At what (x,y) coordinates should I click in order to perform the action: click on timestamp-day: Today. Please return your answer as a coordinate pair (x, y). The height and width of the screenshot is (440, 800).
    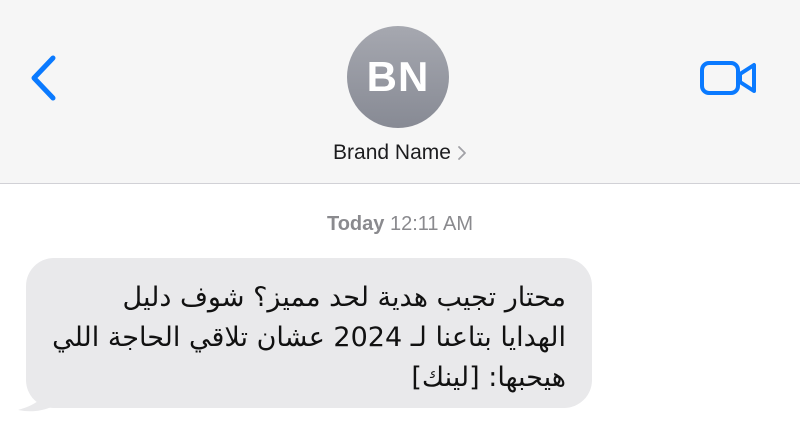
    Looking at the image, I should click on (355, 224).